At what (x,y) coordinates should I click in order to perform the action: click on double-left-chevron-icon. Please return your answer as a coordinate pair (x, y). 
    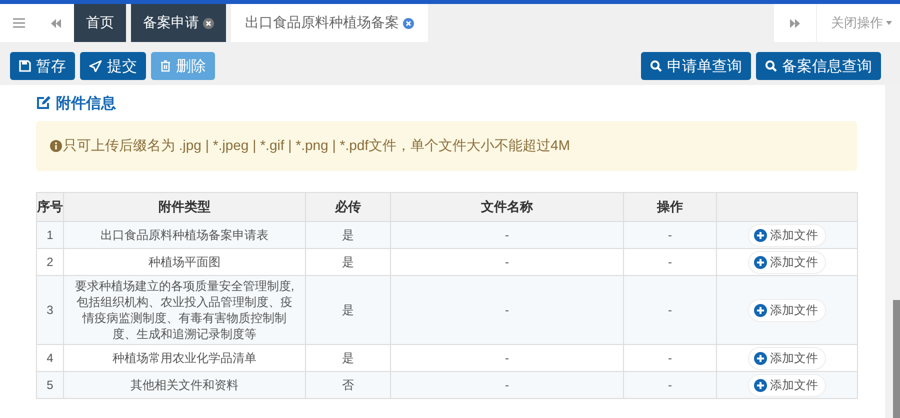
    Looking at the image, I should click on (56, 23).